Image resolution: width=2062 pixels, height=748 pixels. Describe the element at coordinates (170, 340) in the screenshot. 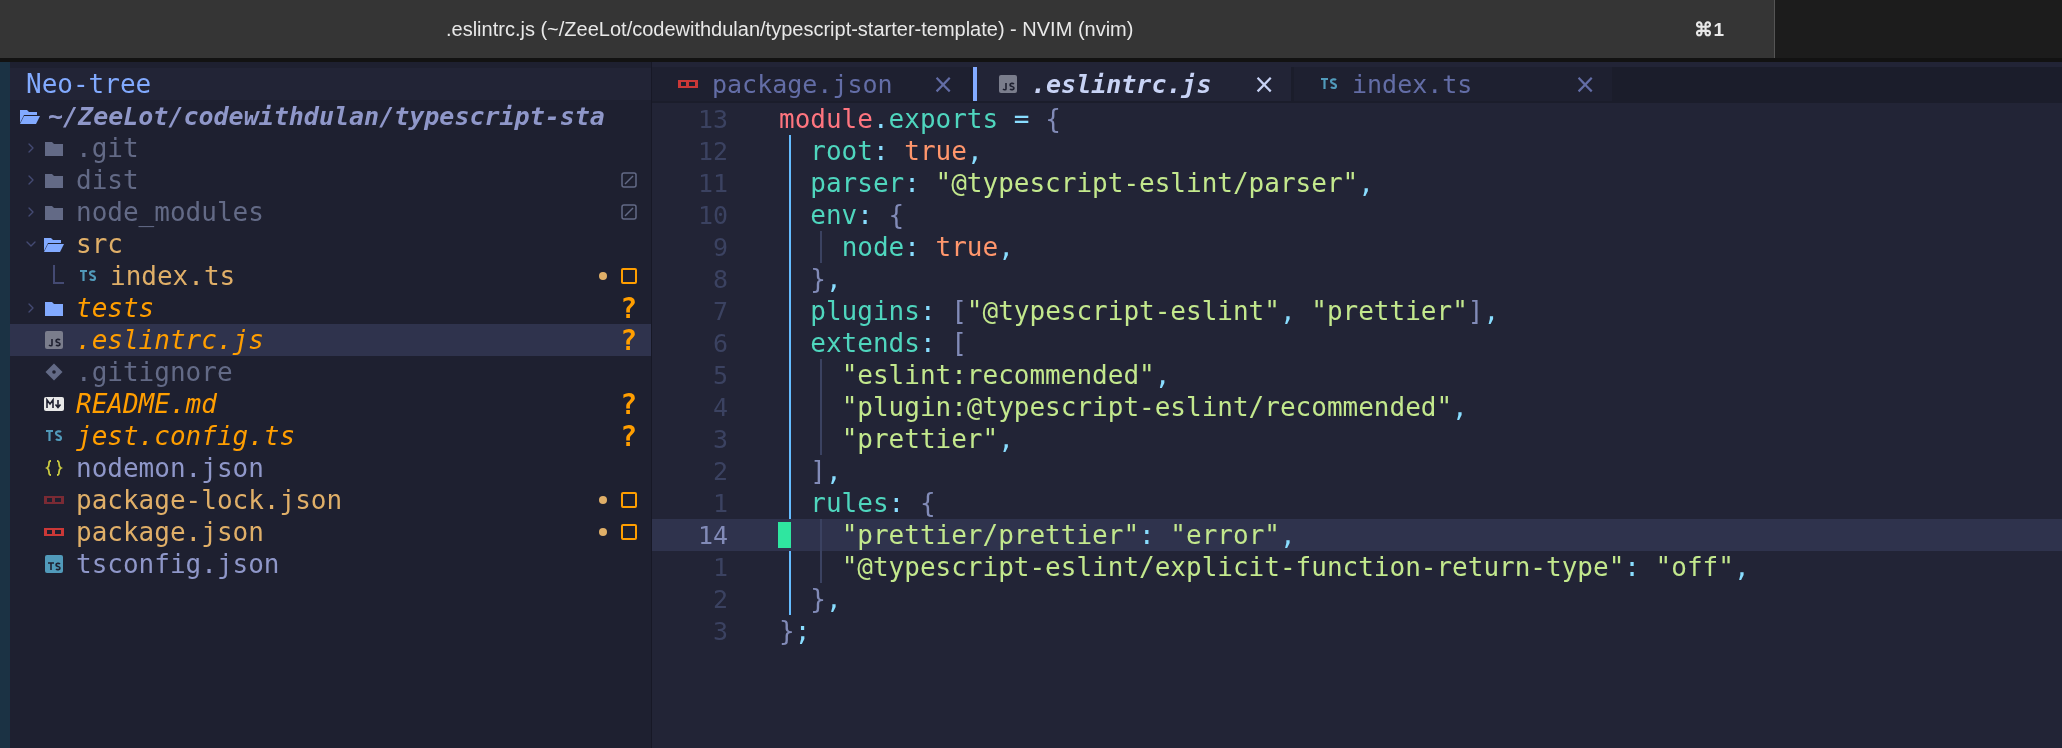

I see `file-name: .eslintrc.js` at that location.